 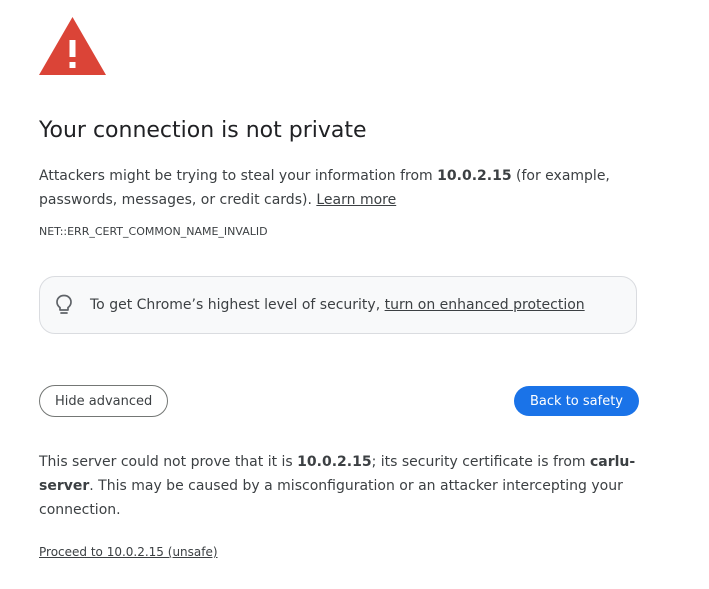 What do you see at coordinates (339, 401) in the screenshot?
I see `button-row: Hide advanced Back to safety` at bounding box center [339, 401].